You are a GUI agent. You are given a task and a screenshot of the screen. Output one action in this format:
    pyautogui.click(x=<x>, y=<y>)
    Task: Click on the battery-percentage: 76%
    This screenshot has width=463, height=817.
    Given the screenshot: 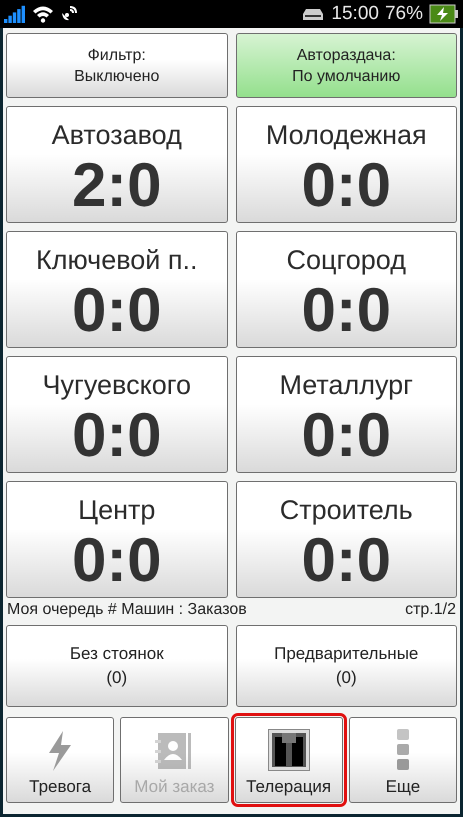 What is the action you would take?
    pyautogui.click(x=403, y=14)
    